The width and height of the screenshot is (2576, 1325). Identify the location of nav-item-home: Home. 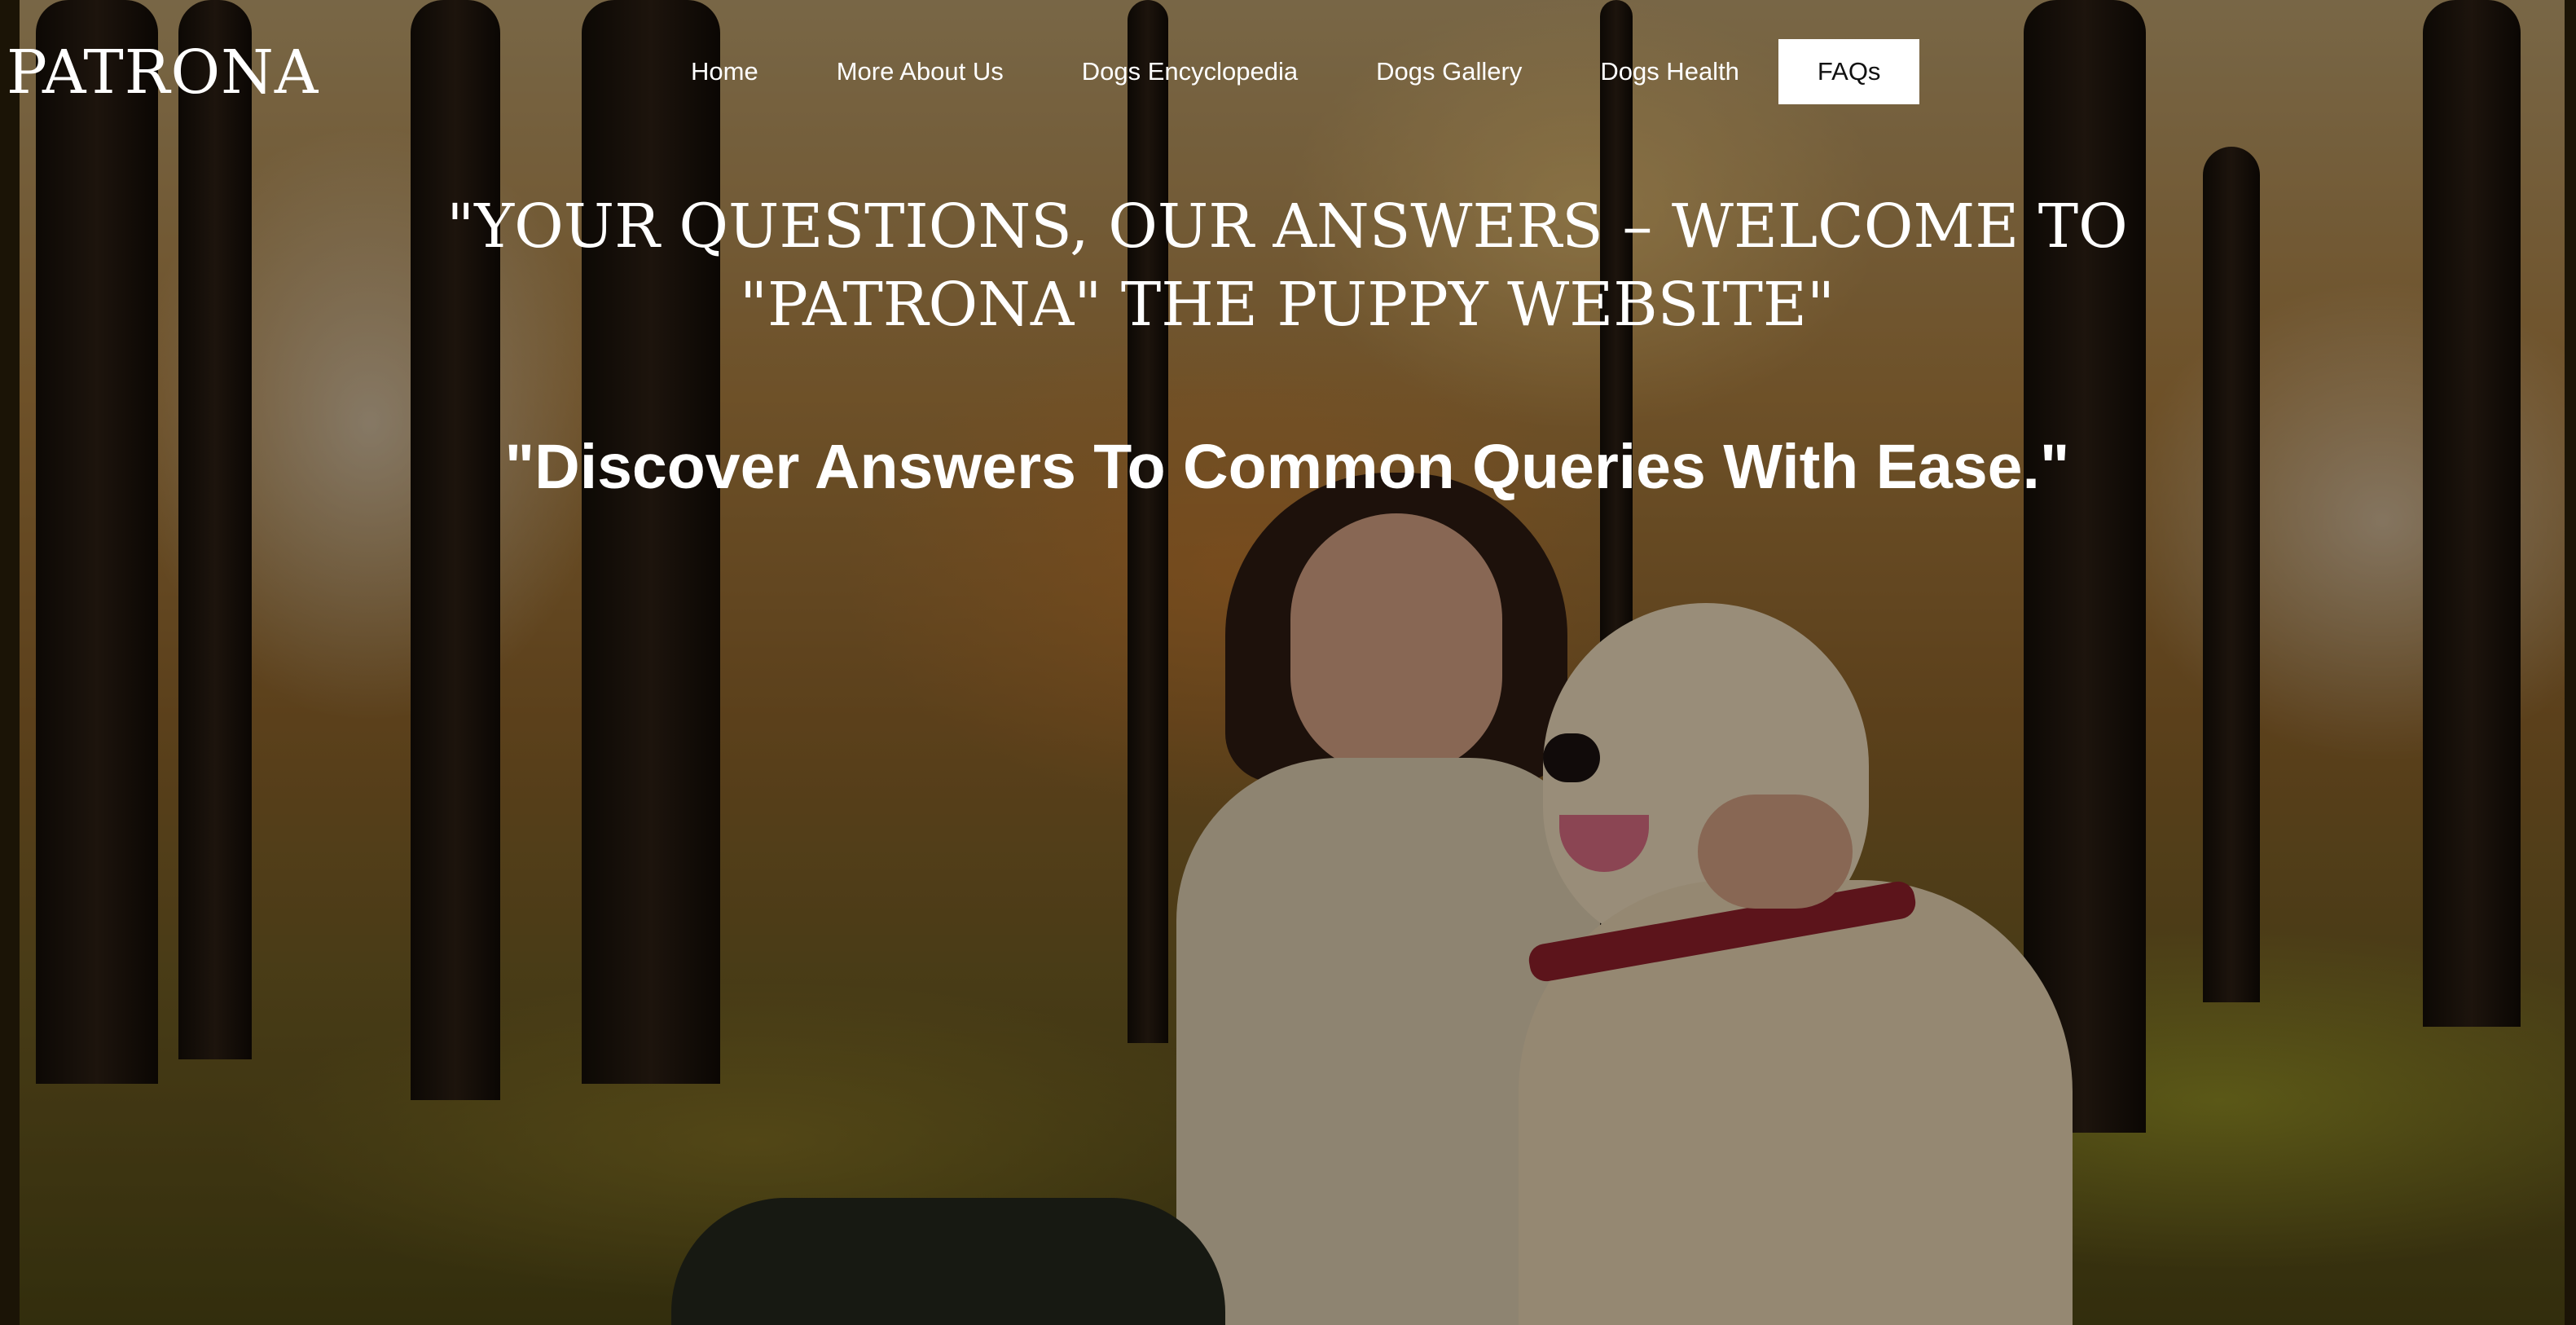
(725, 71).